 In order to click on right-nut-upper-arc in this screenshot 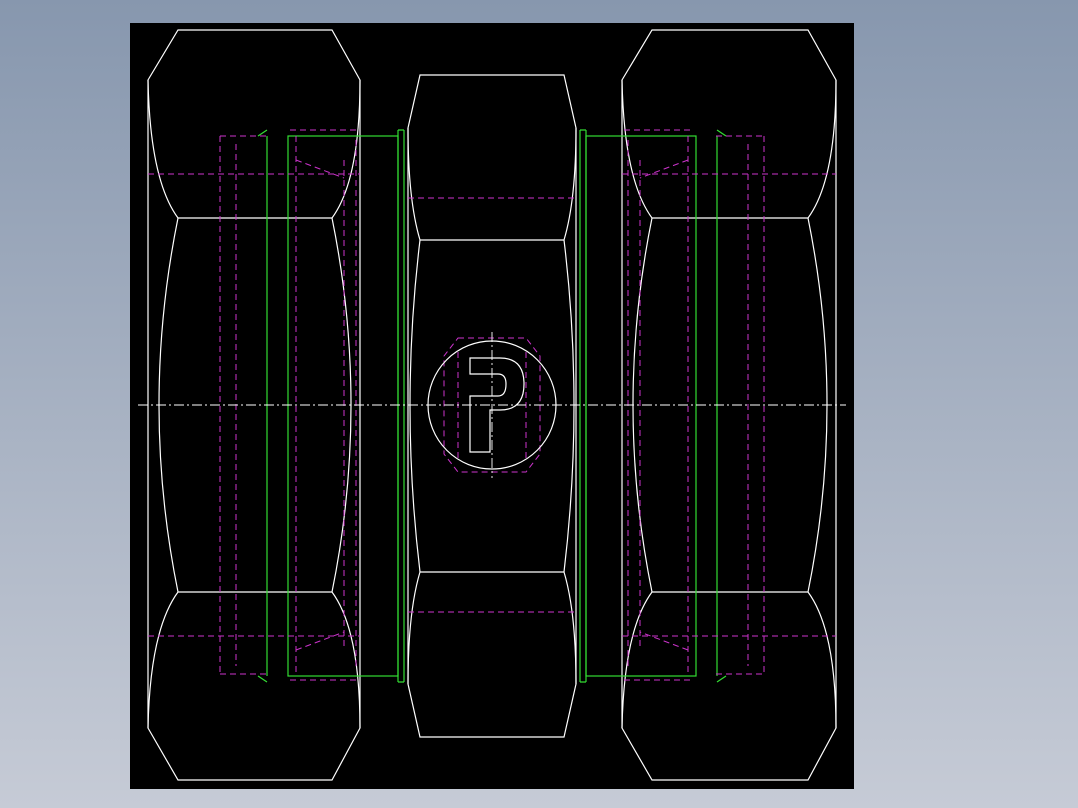, I will do `click(729, 149)`.